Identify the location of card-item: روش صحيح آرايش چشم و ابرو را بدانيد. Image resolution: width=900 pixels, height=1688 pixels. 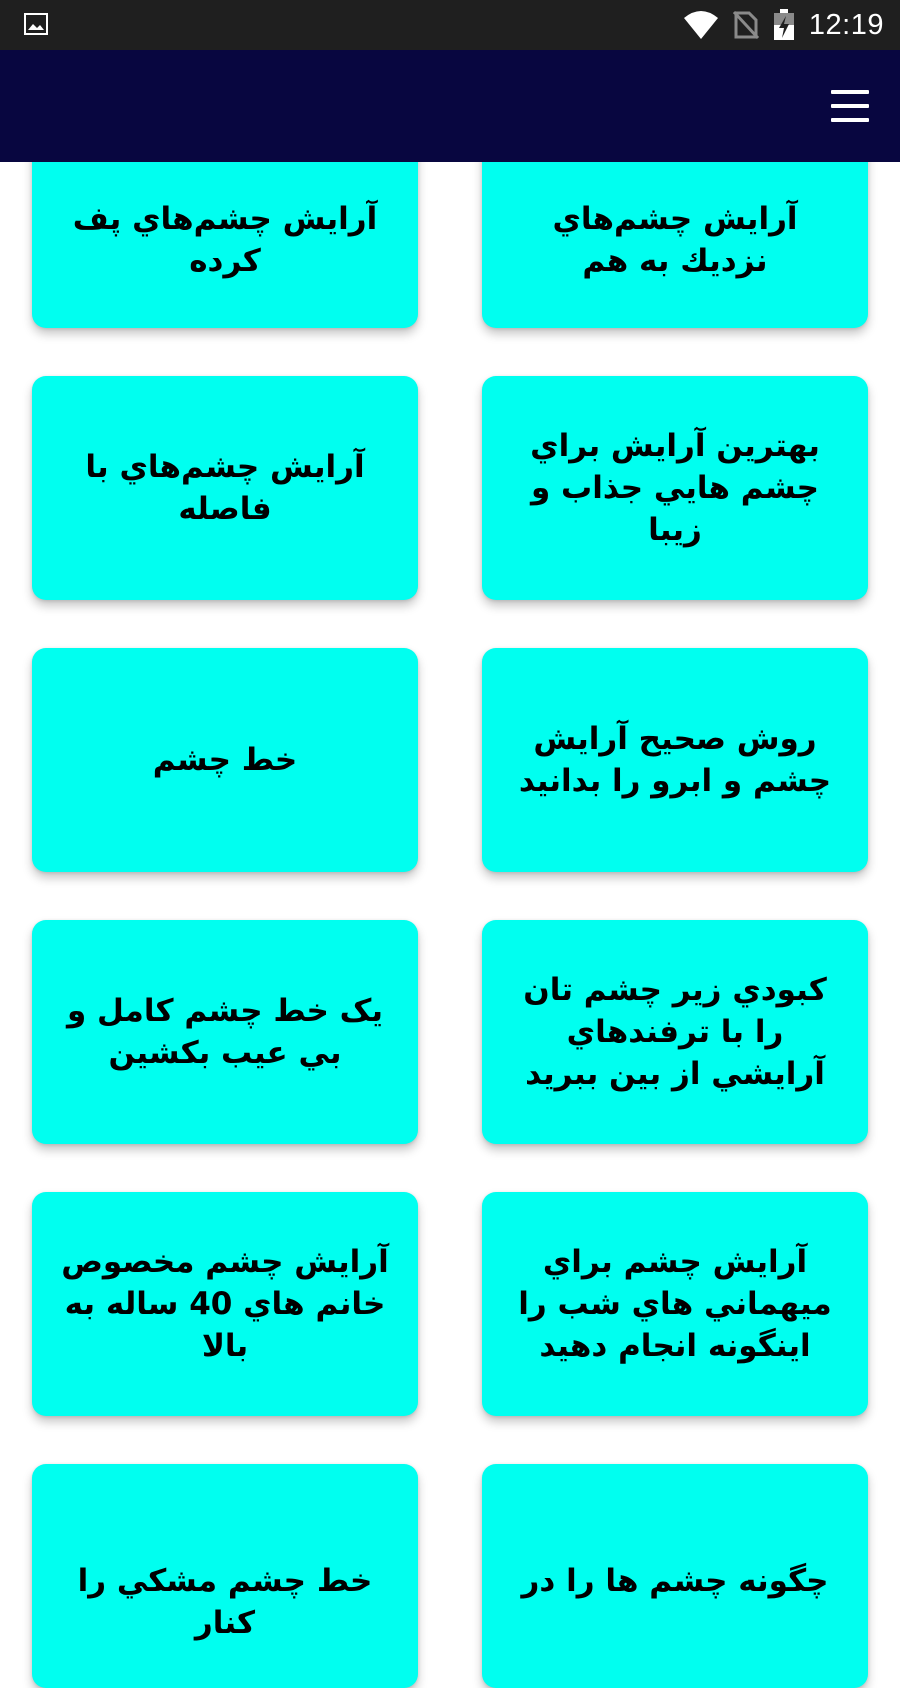
(675, 760).